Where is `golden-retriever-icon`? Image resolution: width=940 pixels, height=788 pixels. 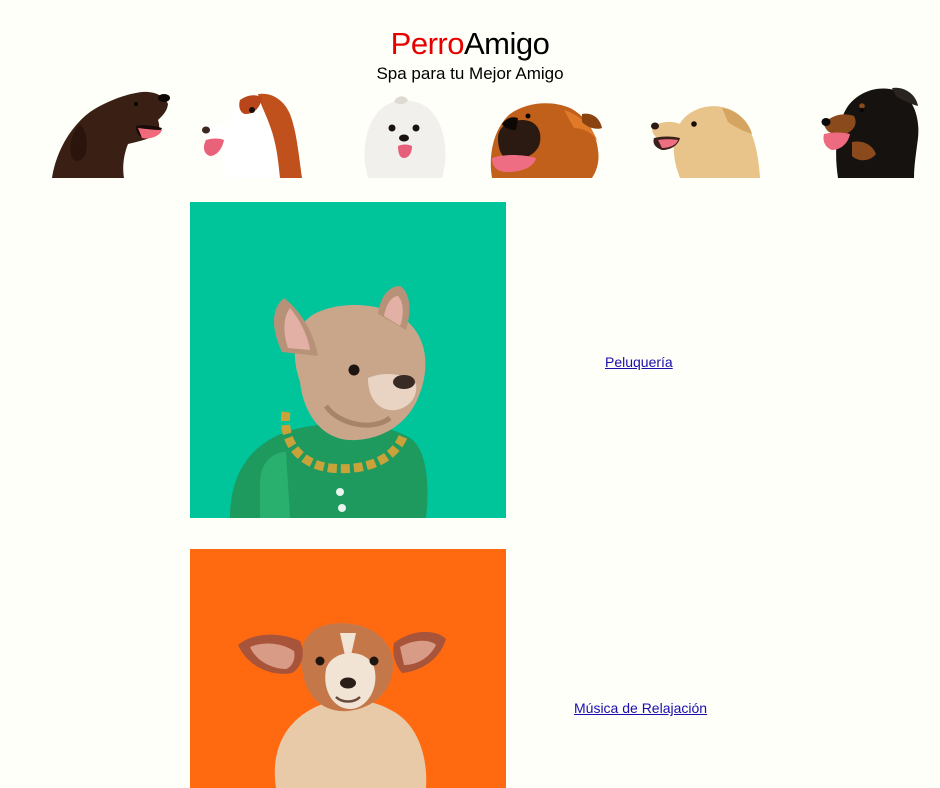
golden-retriever-icon is located at coordinates (706, 138).